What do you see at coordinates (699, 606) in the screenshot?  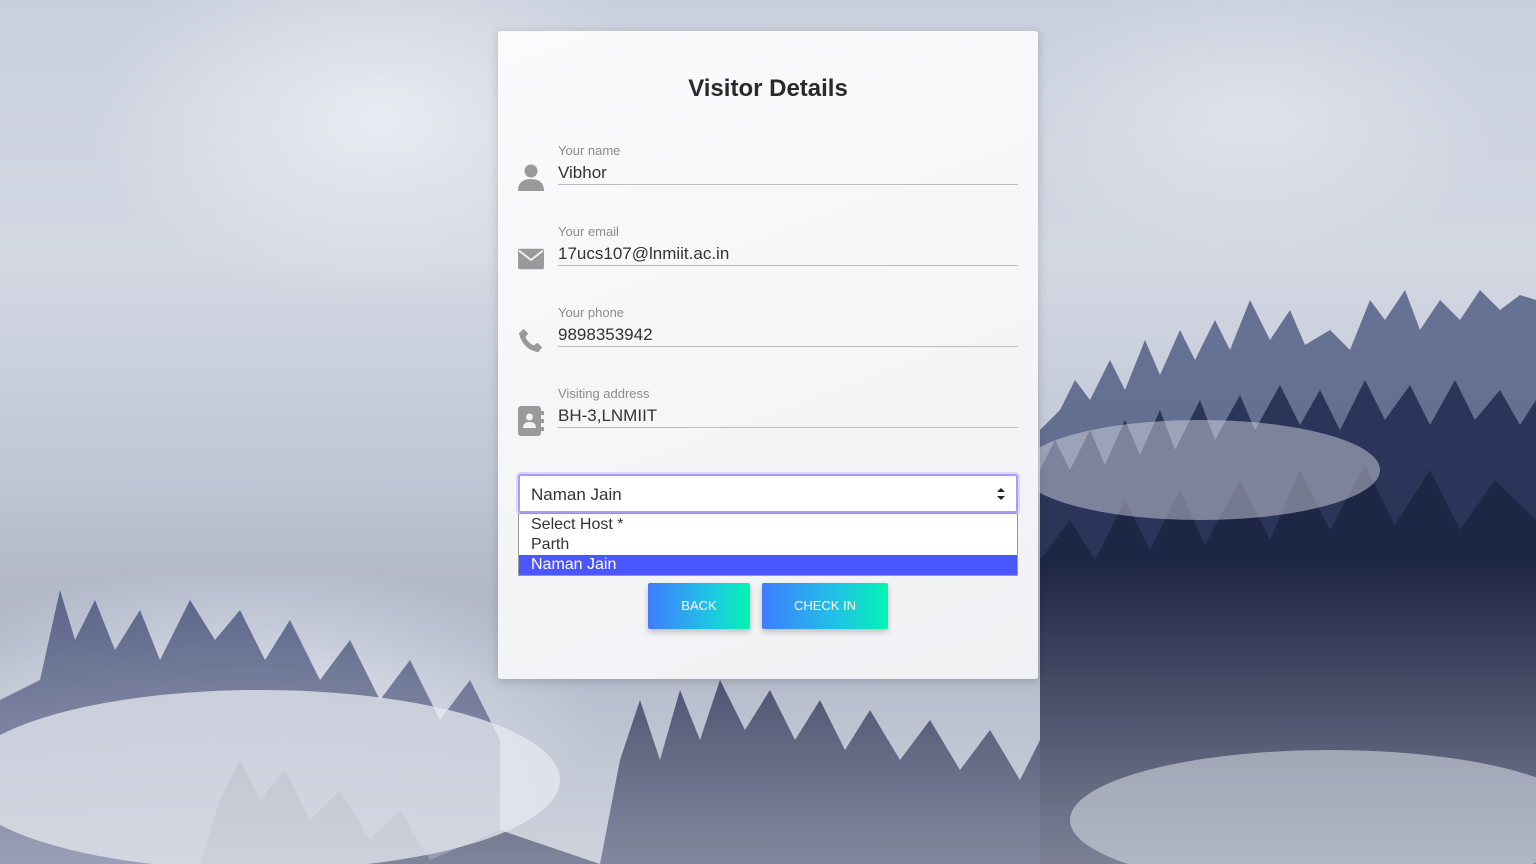 I see `back-button: BACK` at bounding box center [699, 606].